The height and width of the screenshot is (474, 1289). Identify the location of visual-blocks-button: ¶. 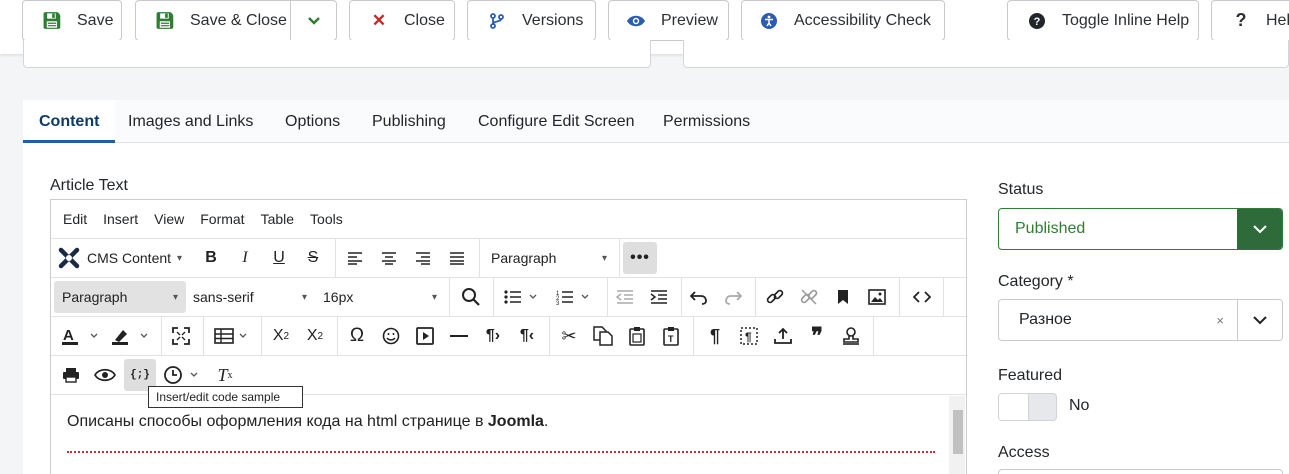
(749, 336).